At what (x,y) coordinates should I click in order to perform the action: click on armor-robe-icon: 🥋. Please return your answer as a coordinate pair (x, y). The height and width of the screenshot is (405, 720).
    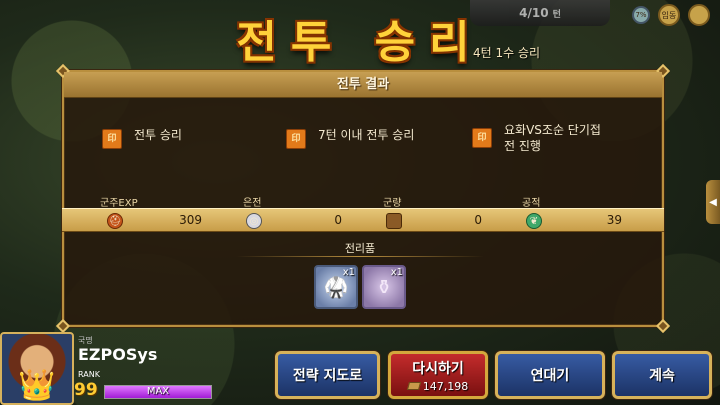
    Looking at the image, I should click on (336, 287).